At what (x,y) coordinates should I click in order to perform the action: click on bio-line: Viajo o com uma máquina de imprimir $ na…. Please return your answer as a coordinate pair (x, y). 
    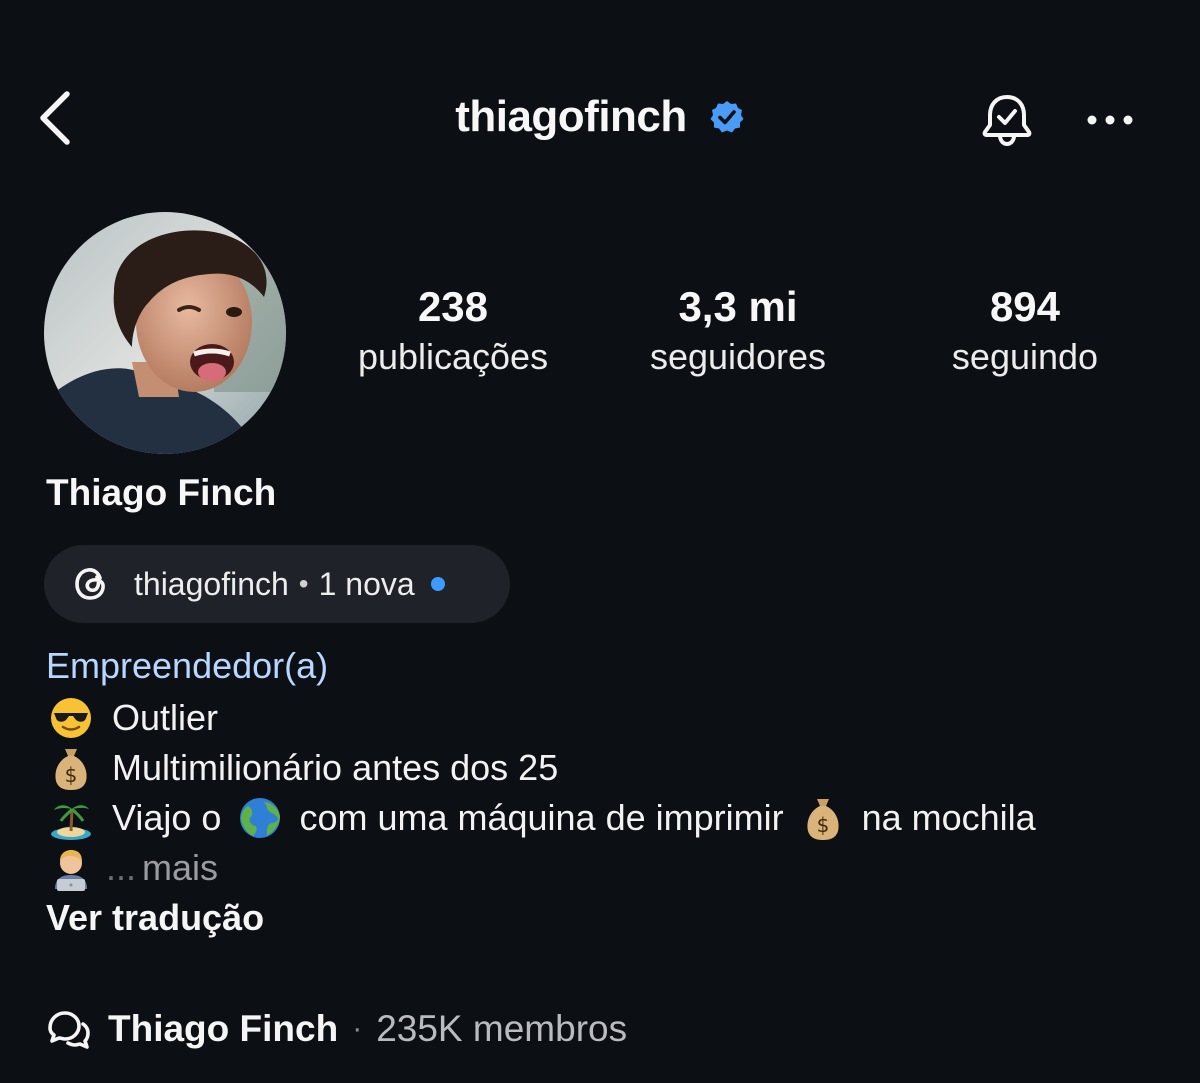
    Looking at the image, I should click on (541, 818).